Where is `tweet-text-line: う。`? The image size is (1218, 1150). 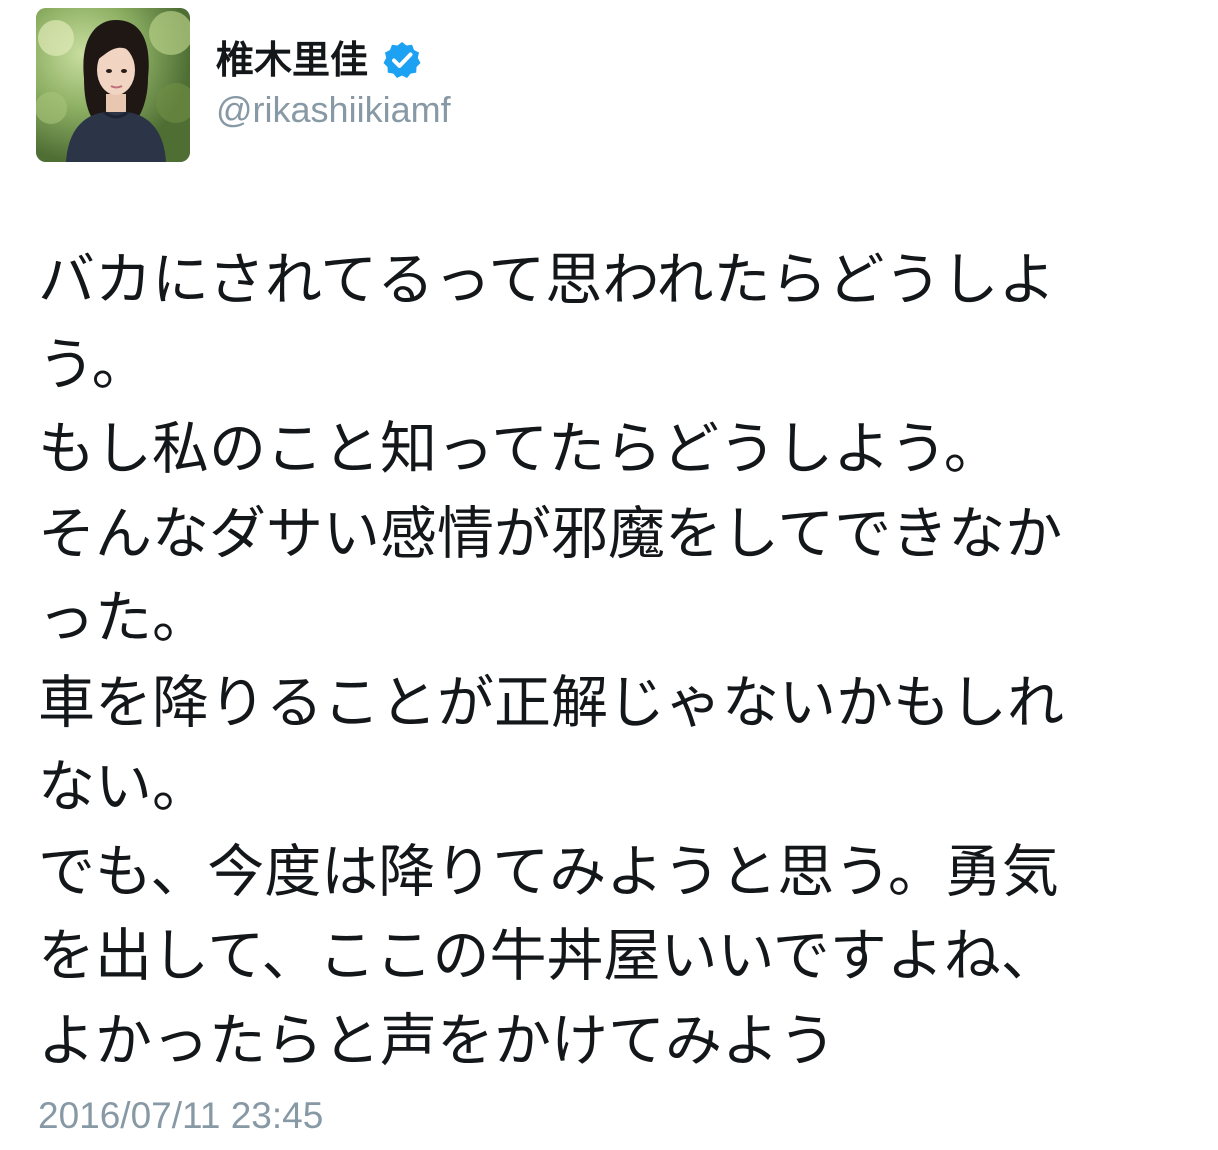
tweet-text-line: う。 is located at coordinates (93, 364).